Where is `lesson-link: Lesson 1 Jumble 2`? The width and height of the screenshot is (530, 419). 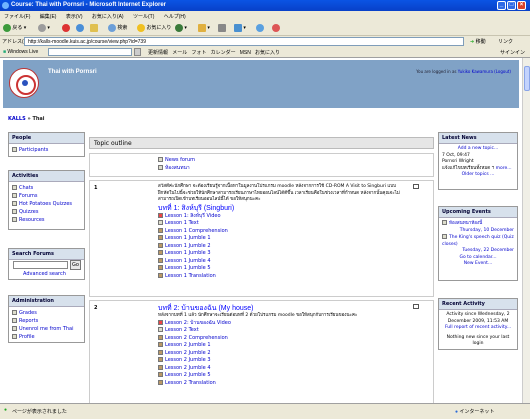
lesson-link: Lesson 1 Jumble 2 is located at coordinates (188, 246).